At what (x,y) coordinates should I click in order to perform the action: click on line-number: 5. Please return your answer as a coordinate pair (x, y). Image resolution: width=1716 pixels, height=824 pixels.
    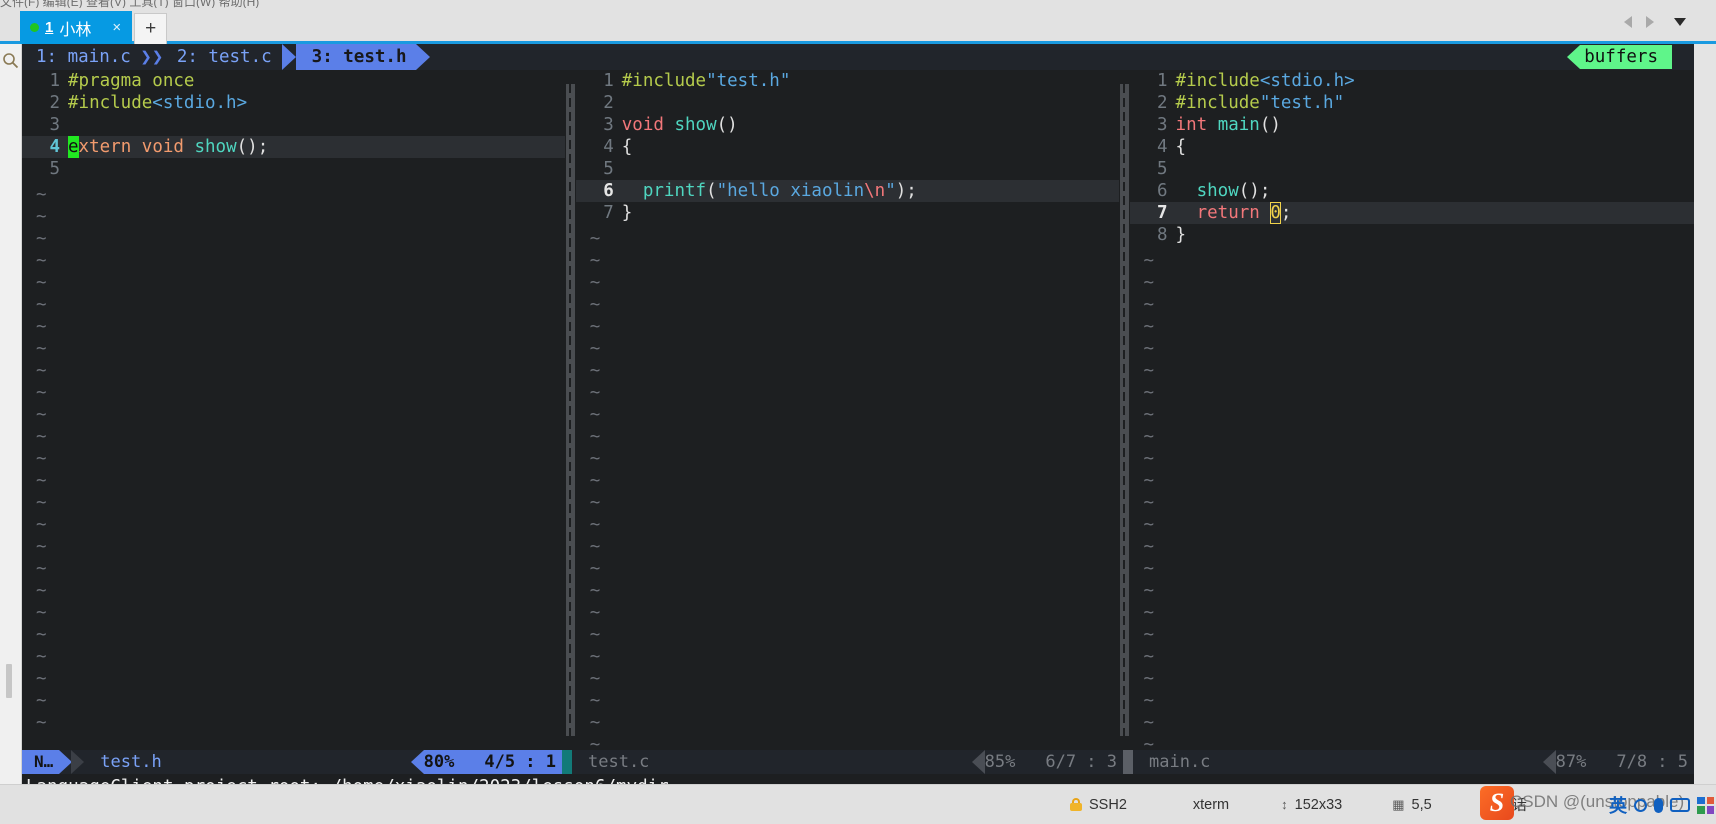
    Looking at the image, I should click on (54, 169).